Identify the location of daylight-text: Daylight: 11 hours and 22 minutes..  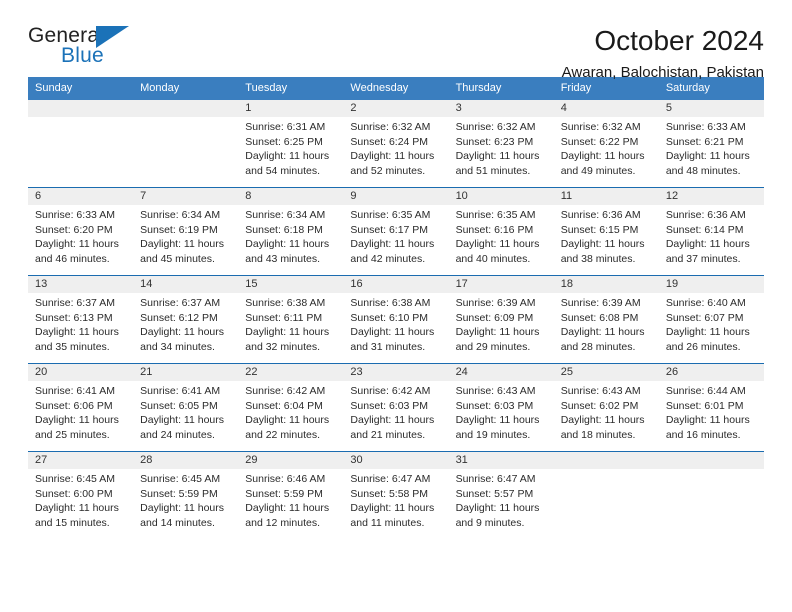
(287, 427).